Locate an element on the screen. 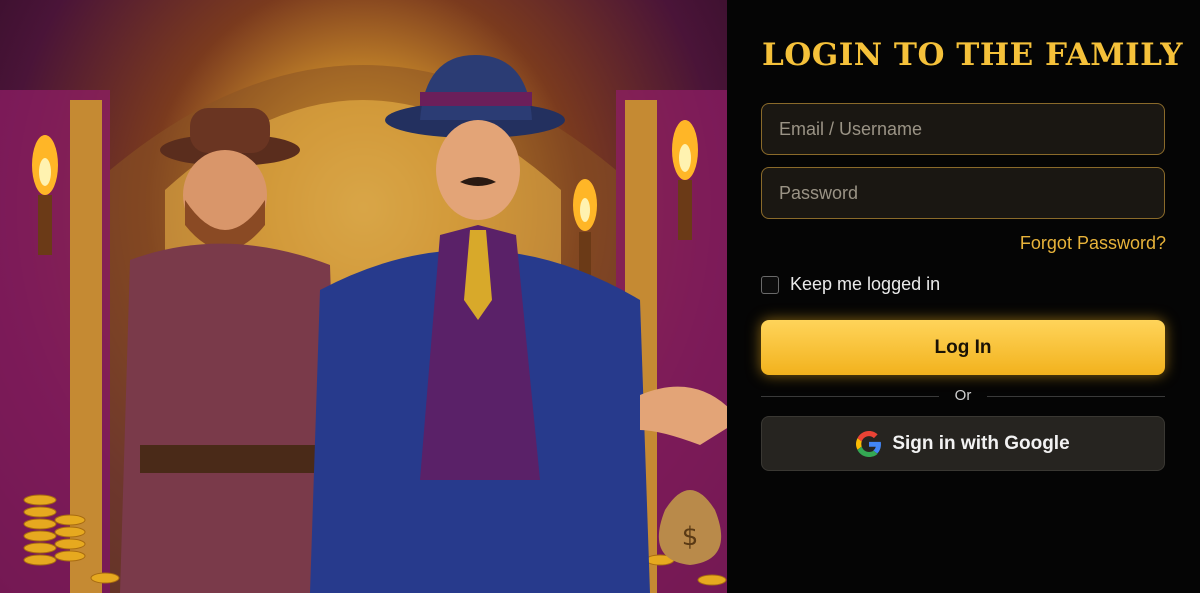 This screenshot has height=593, width=1200. google-sign-in-button: Sign in with Google is located at coordinates (963, 443).